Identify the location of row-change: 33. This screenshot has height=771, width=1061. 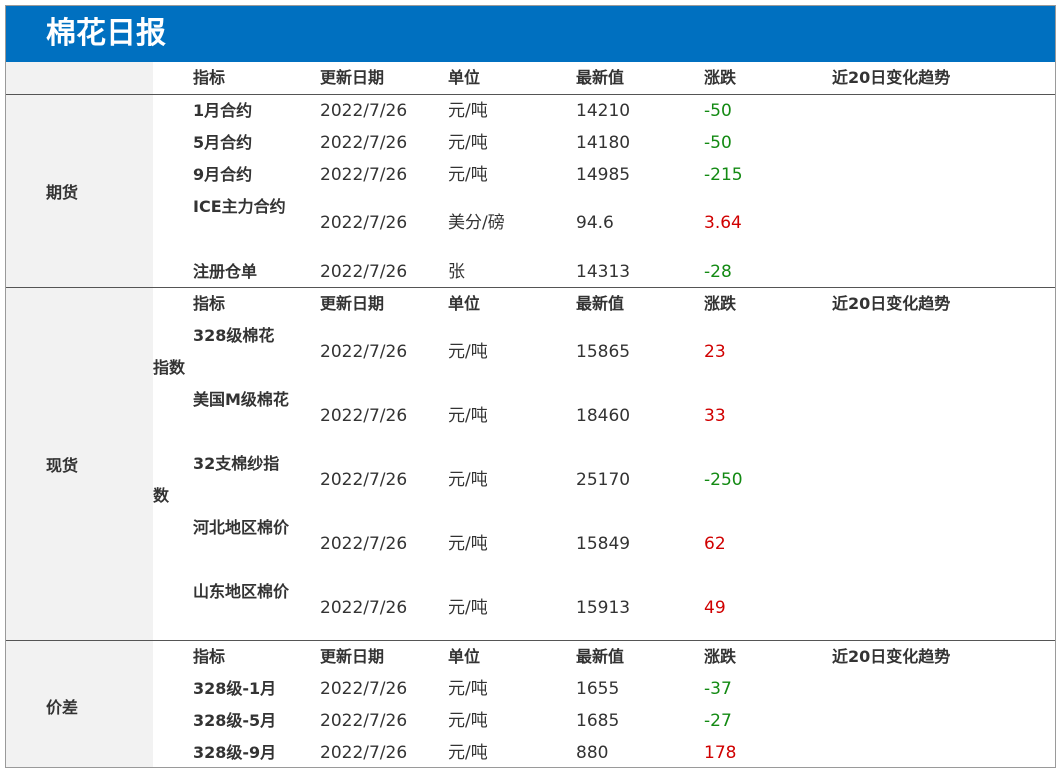
(715, 416).